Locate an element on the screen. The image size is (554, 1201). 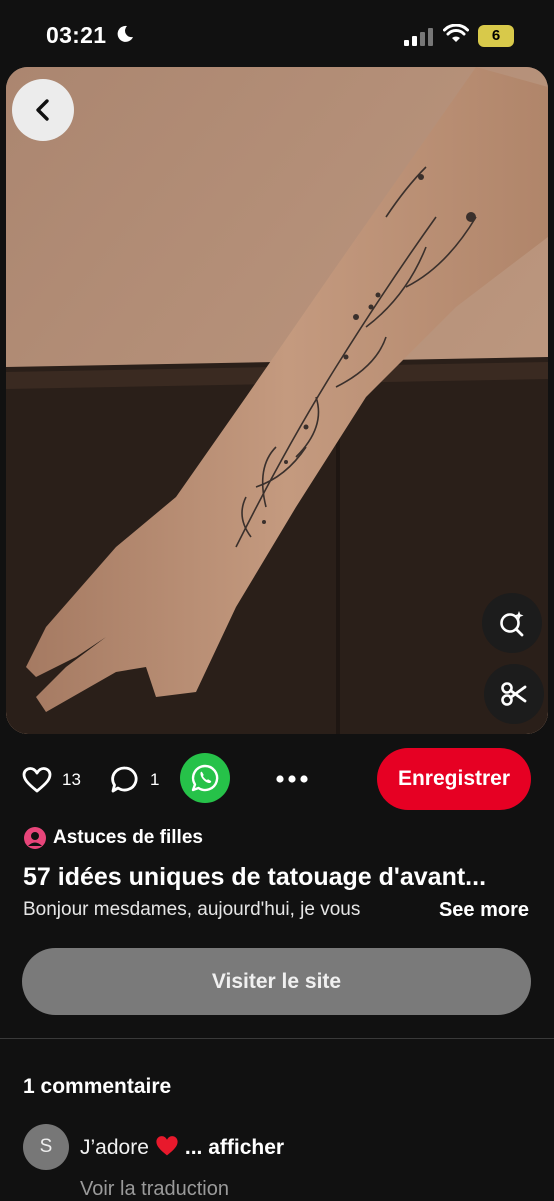
status-time: 03:21 is located at coordinates (76, 35).